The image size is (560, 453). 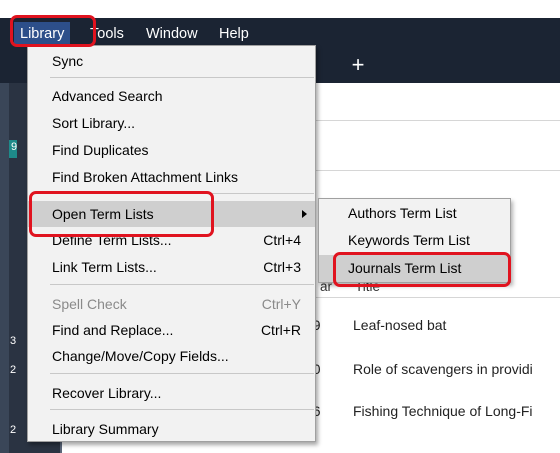 What do you see at coordinates (171, 214) in the screenshot?
I see `menu-item-open-term-lists: Open Term Lists` at bounding box center [171, 214].